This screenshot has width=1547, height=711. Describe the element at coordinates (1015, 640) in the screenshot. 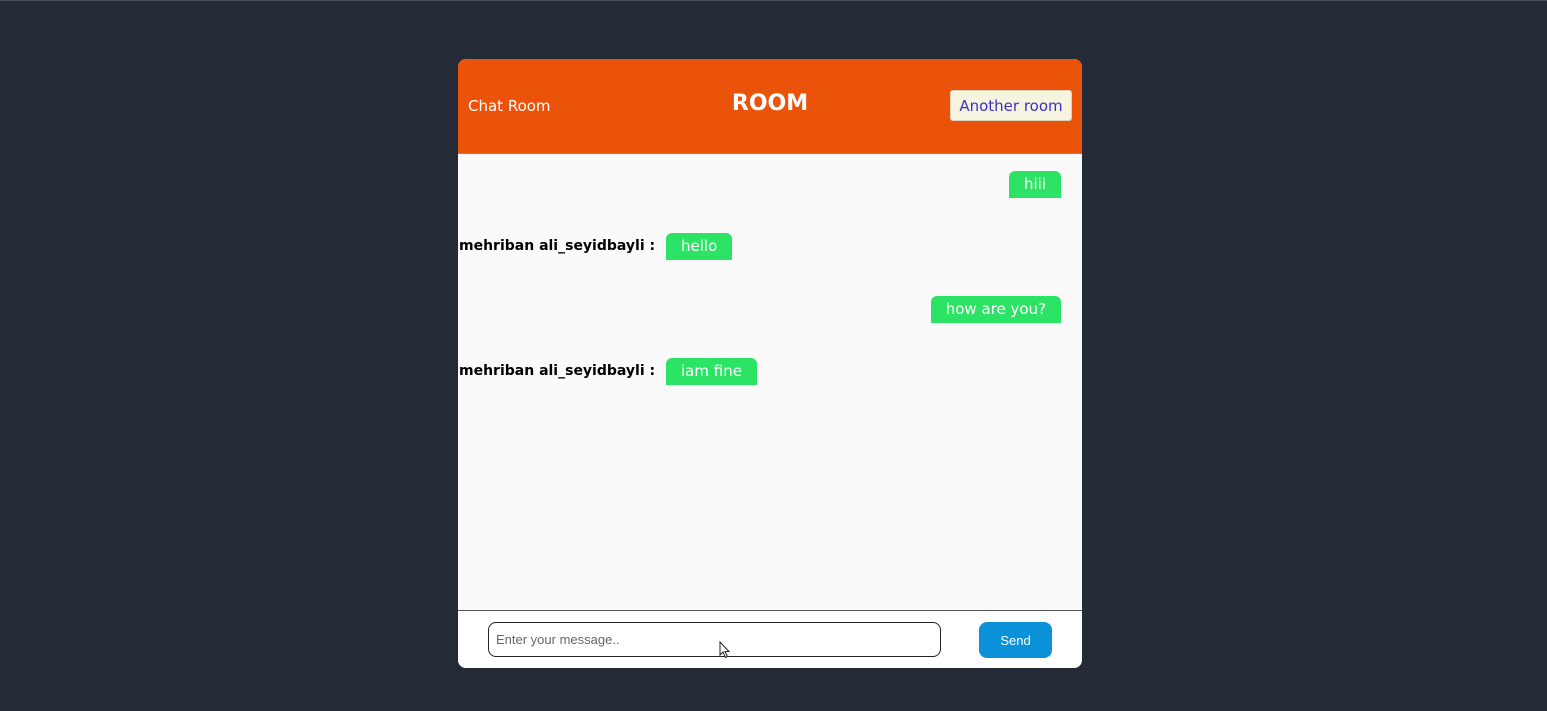

I see `send-button: Send` at that location.